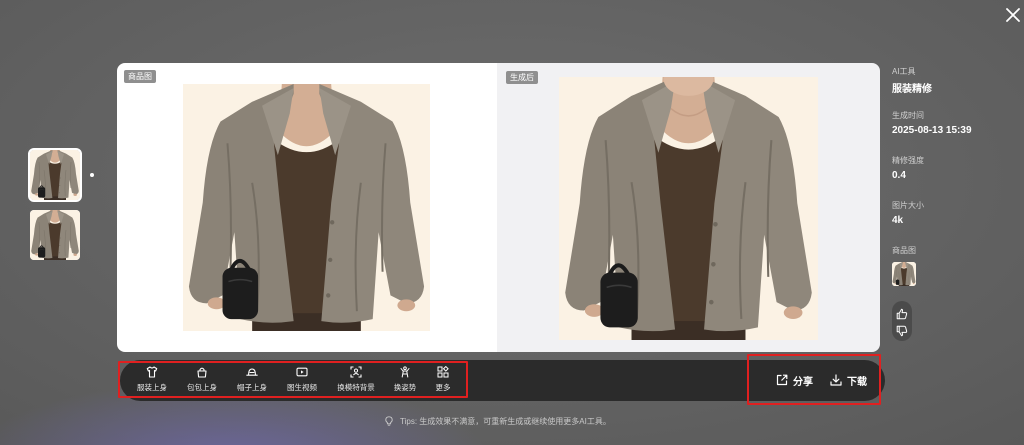 The image size is (1024, 445). Describe the element at coordinates (898, 220) in the screenshot. I see `image-size-value: 4k` at that location.